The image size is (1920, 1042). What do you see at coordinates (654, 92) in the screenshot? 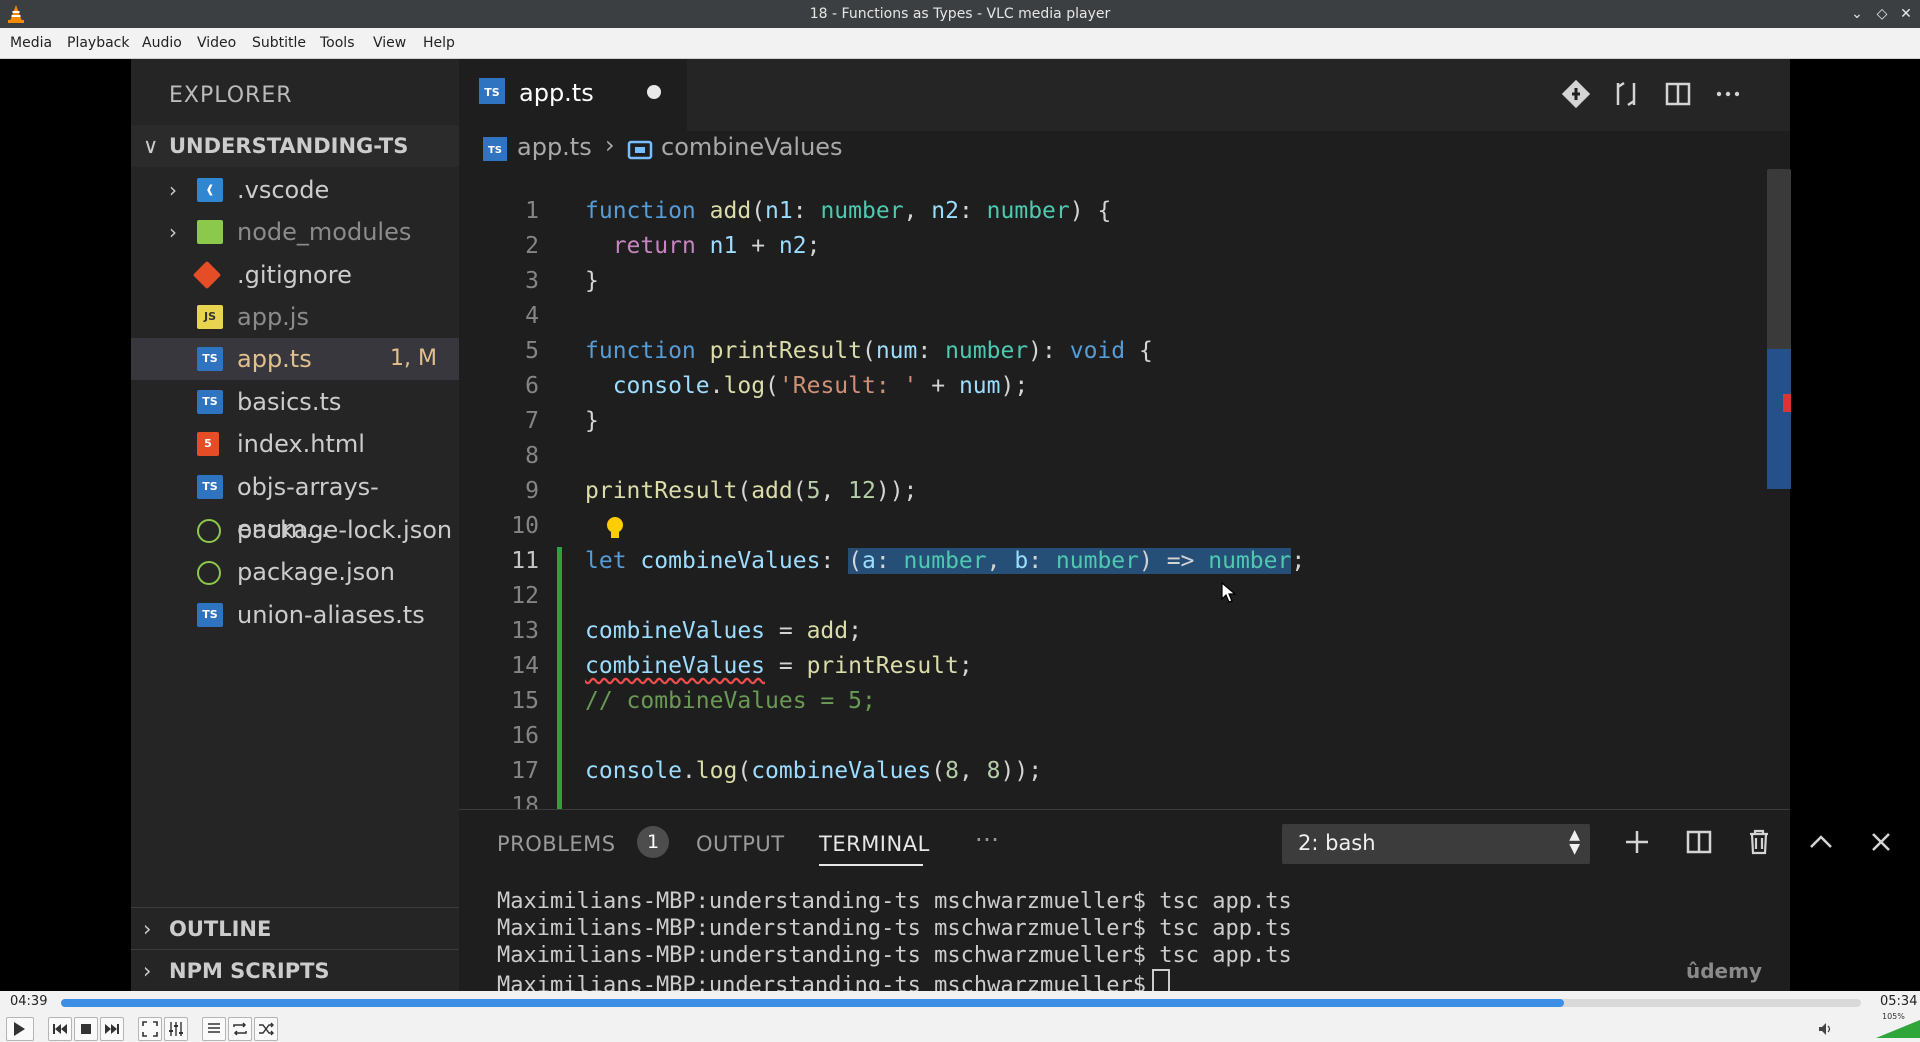
I see `unsaved-dot-icon` at bounding box center [654, 92].